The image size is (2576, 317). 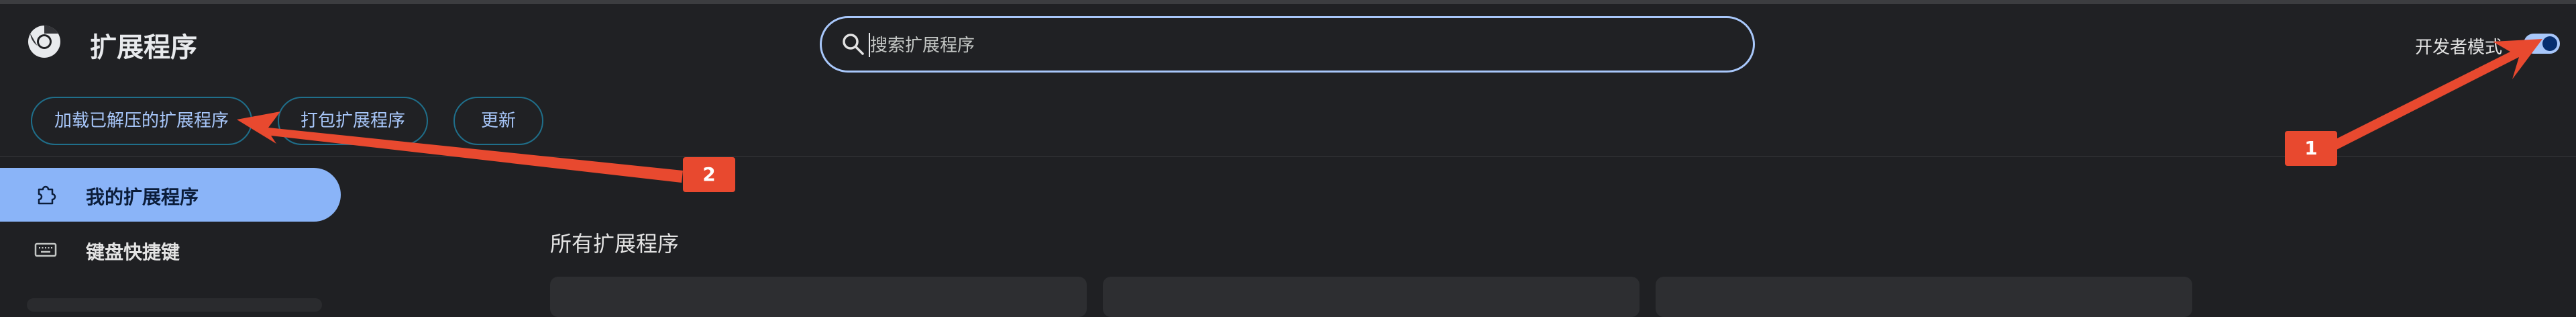 What do you see at coordinates (2459, 48) in the screenshot?
I see `developer-mode-label: 开发者模式` at bounding box center [2459, 48].